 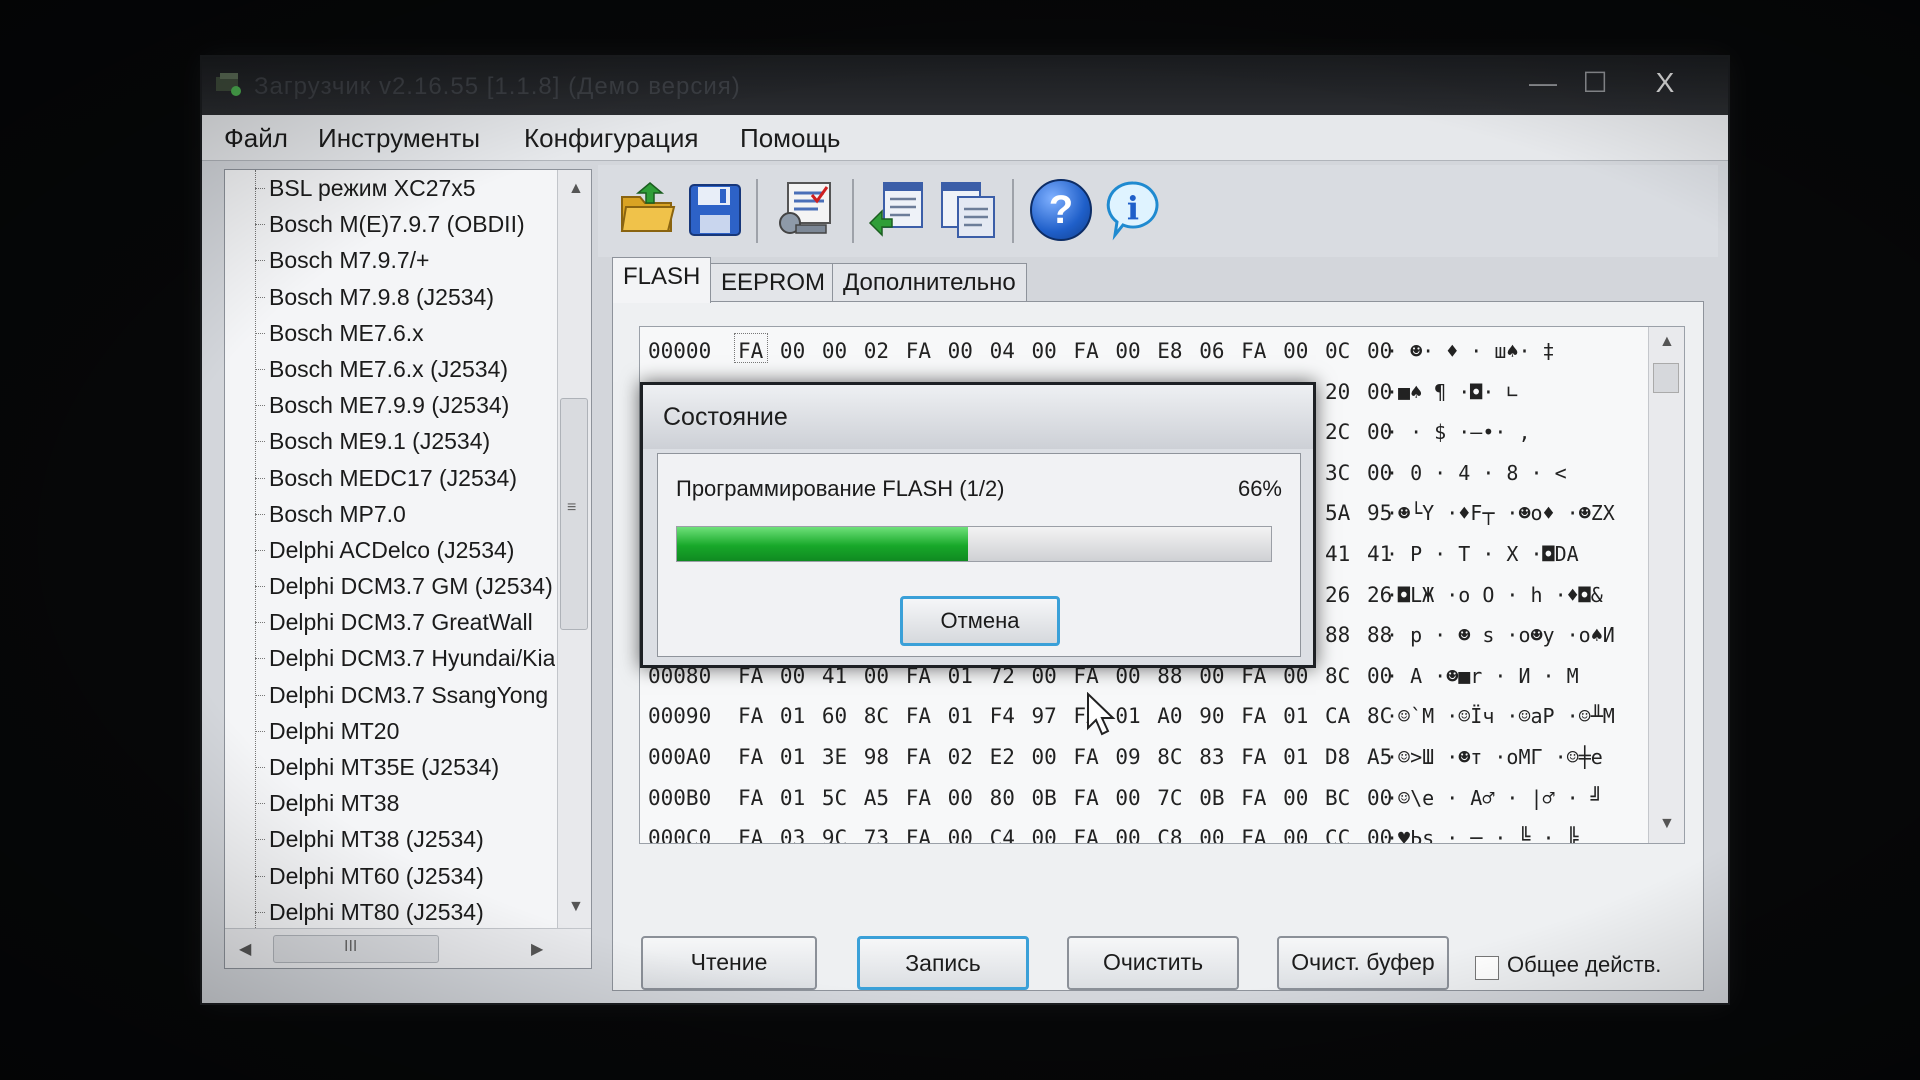 What do you see at coordinates (1470, 351) in the screenshot?
I see `hex-ascii: · ☻· ♦ · ш♠· ‡` at bounding box center [1470, 351].